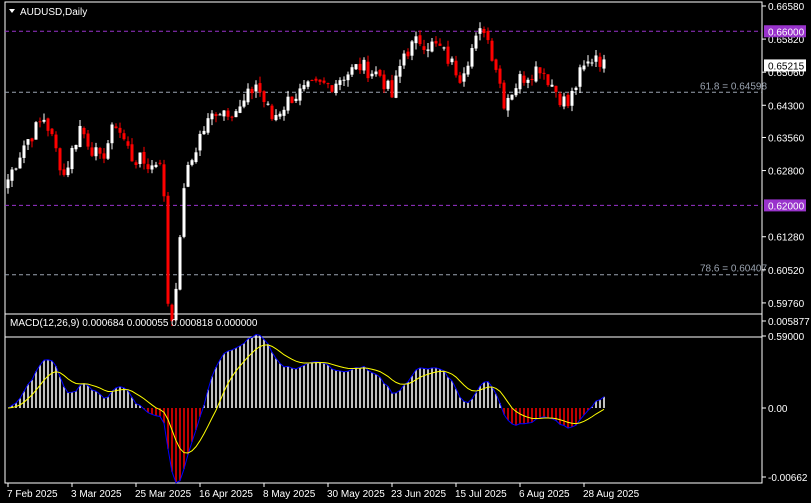 This screenshot has width=811, height=503. I want to click on y-tick-label: 0.63560, so click(786, 138).